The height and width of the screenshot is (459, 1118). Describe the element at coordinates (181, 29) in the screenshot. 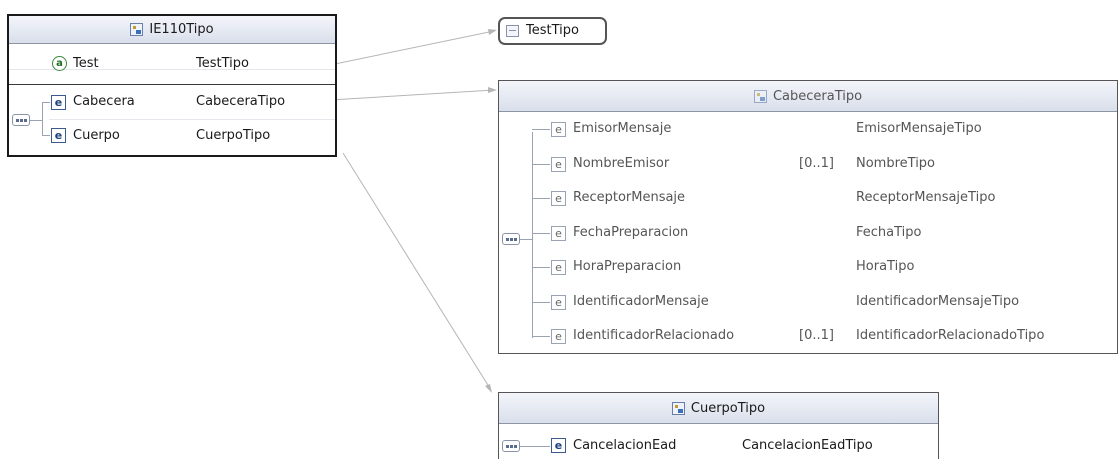

I see `ie110tipo-title: IE110Tipo` at that location.